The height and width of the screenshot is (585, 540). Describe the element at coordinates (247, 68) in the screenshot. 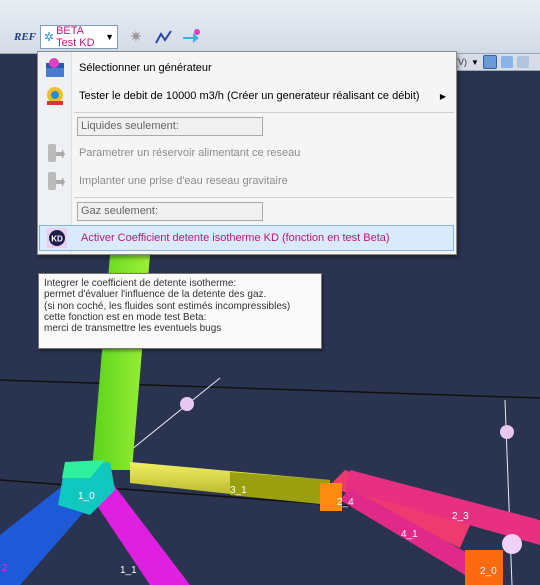

I see `menu-item-select-generator: Sélectionner un générateur` at that location.